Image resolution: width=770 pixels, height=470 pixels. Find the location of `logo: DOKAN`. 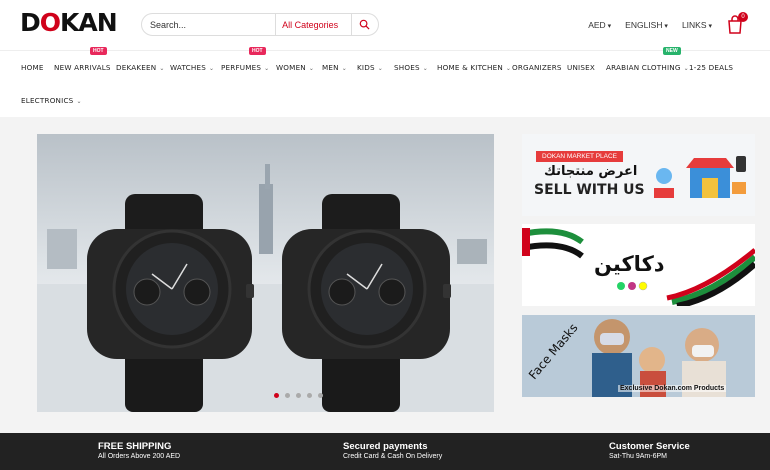

logo: DOKAN is located at coordinates (69, 22).